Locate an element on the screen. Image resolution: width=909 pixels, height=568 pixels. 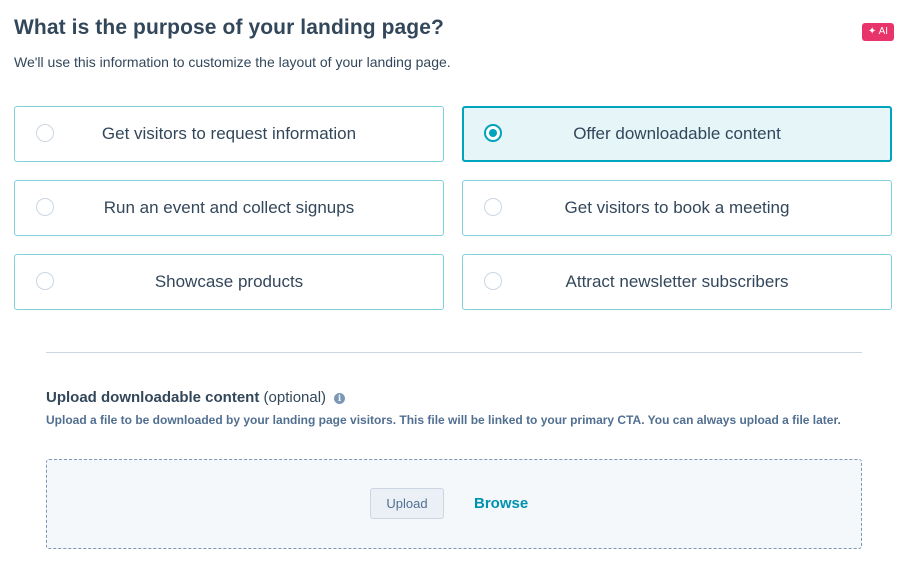
optional-label: (optional) is located at coordinates (293, 397).